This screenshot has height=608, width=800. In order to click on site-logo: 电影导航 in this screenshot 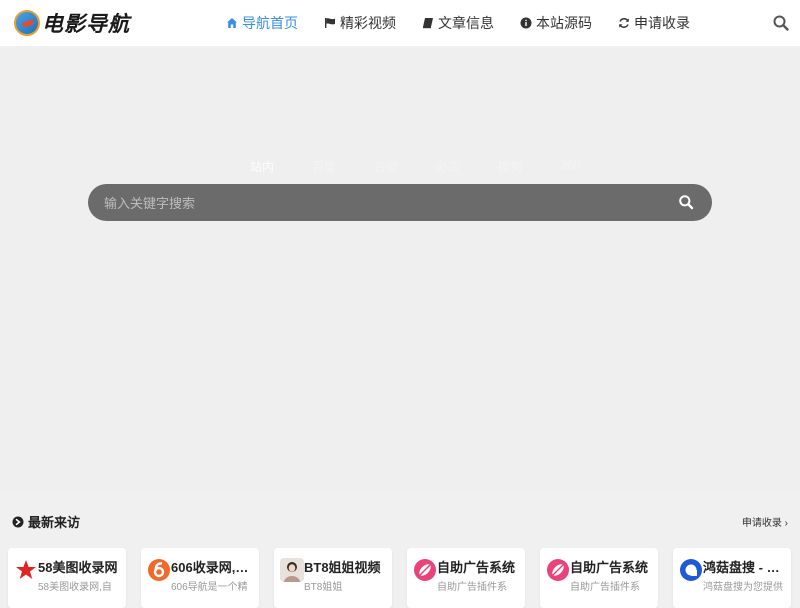, I will do `click(72, 23)`.